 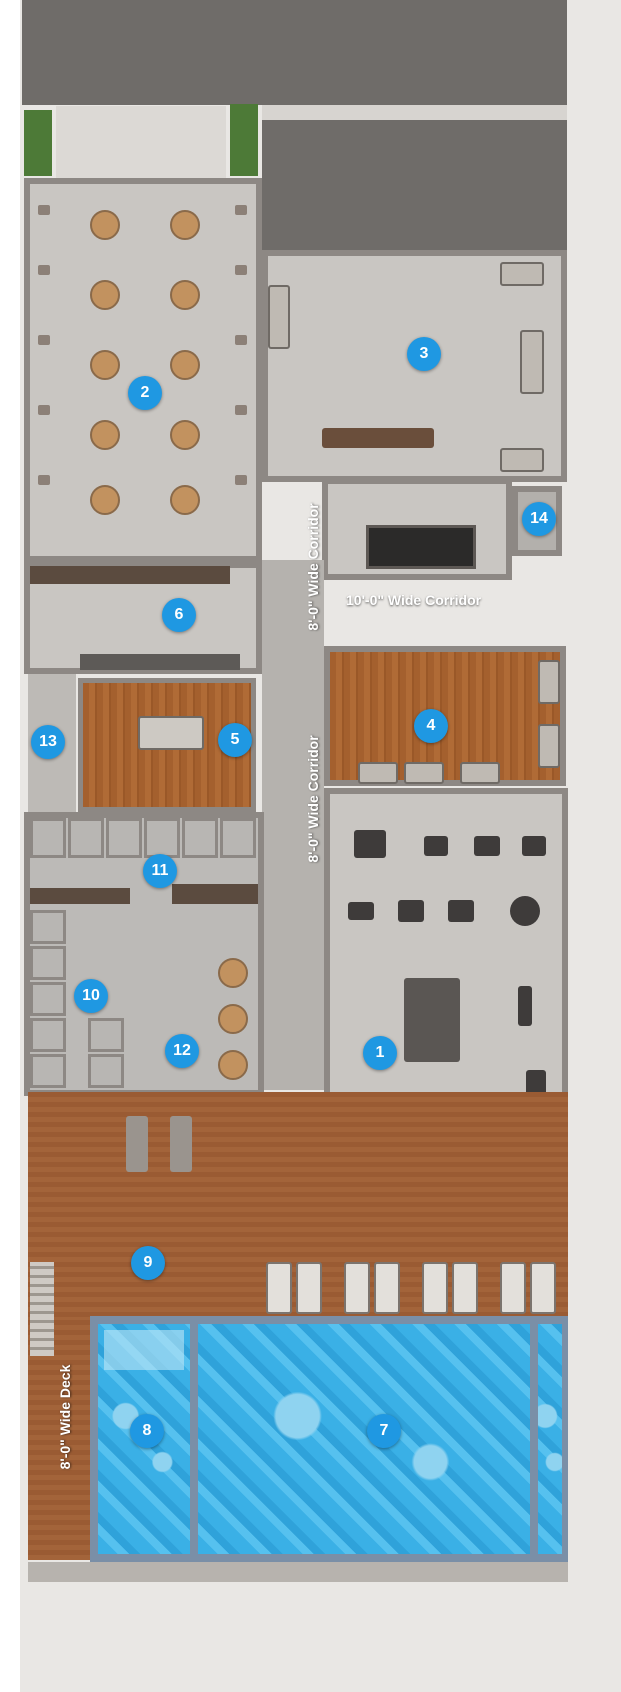 What do you see at coordinates (48, 742) in the screenshot?
I see `room-badge-13: 13` at bounding box center [48, 742].